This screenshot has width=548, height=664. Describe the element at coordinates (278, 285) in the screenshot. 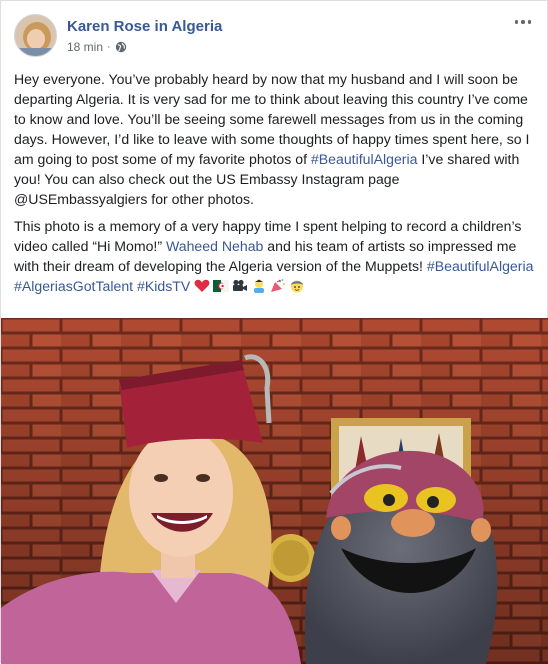

I see `party-popper-icon` at that location.